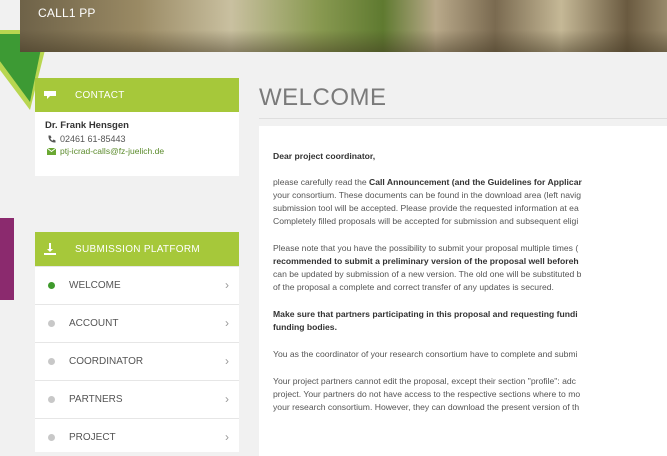  Describe the element at coordinates (112, 151) in the screenshot. I see `contact-email-link: ptj-icrad-calls@fz-juelich.de` at that location.